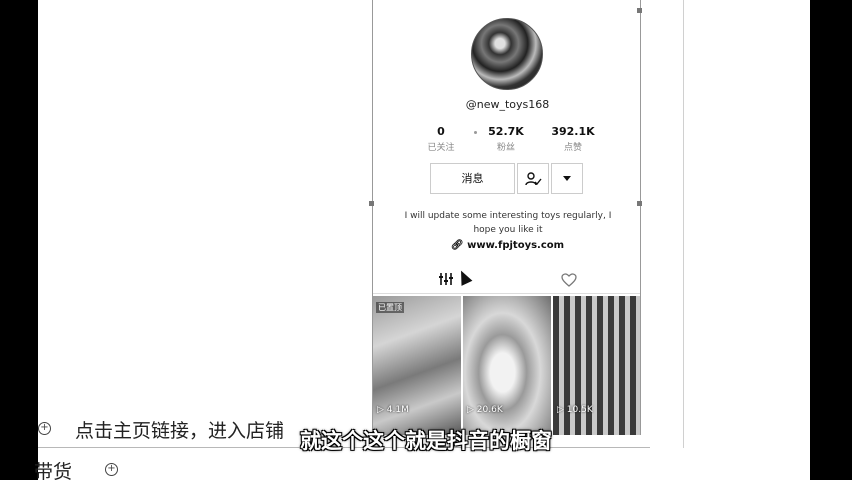 This screenshot has width=852, height=480. I want to click on video-thumbnail: ▷ 20.6K, so click(507, 365).